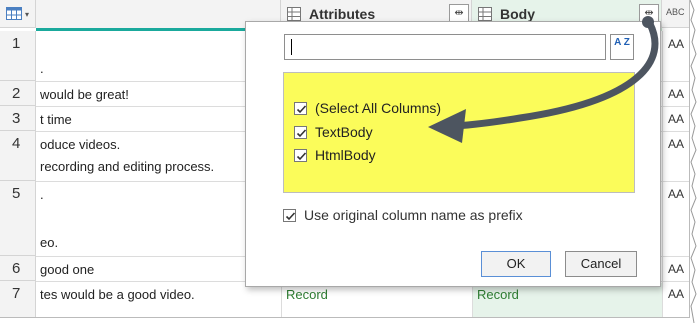  I want to click on row-number: 7, so click(18, 299).